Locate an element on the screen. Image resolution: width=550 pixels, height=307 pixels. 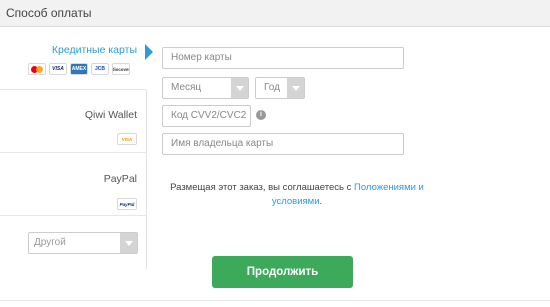
expiry-month-select: Месяц is located at coordinates (205, 88).